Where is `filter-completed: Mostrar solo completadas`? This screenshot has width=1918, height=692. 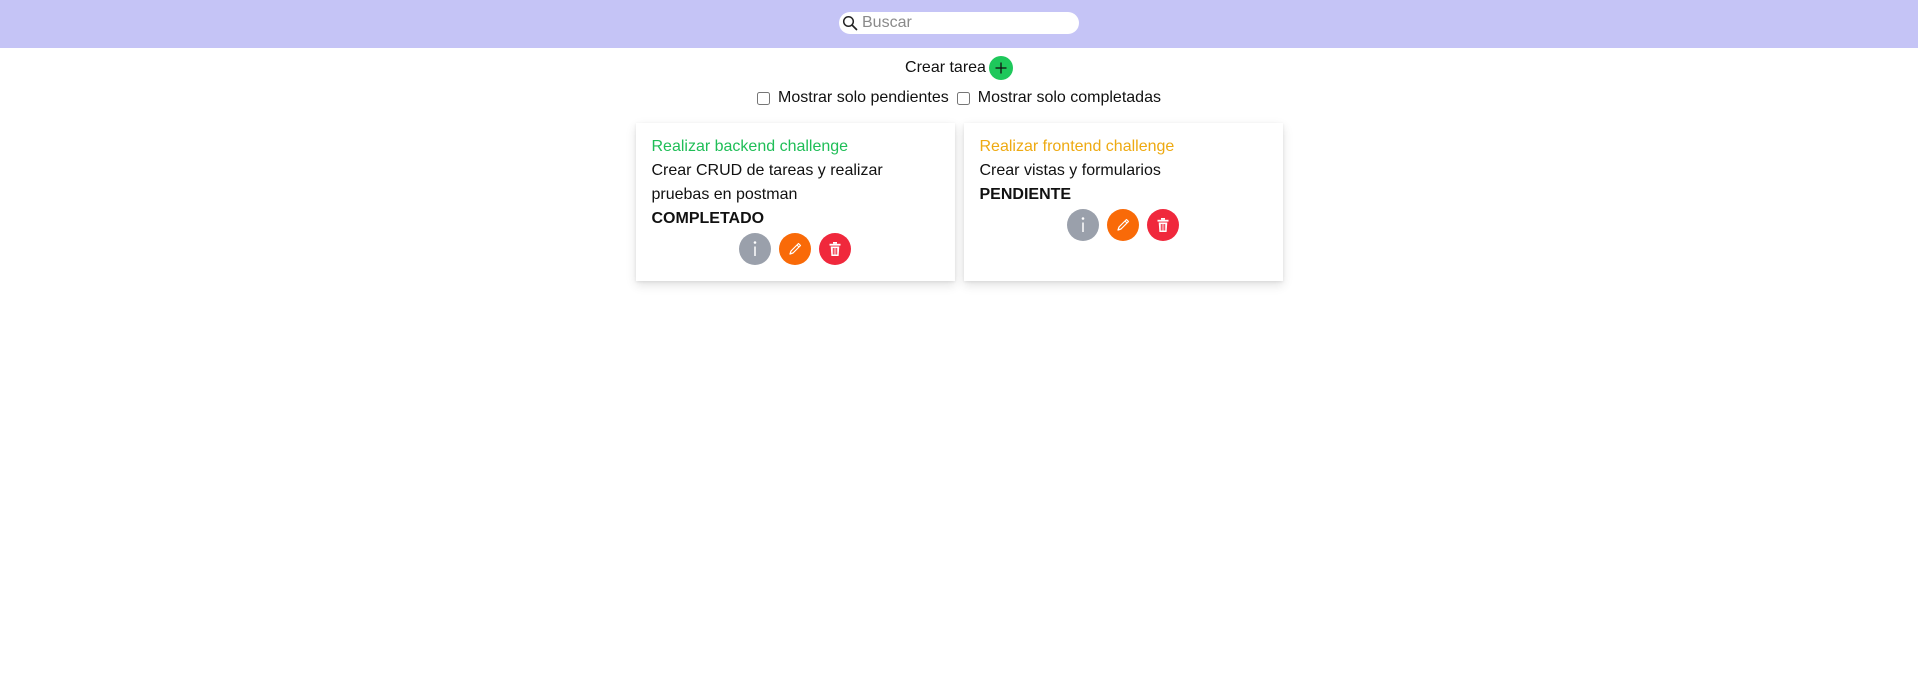 filter-completed: Mostrar solo completadas is located at coordinates (1058, 98).